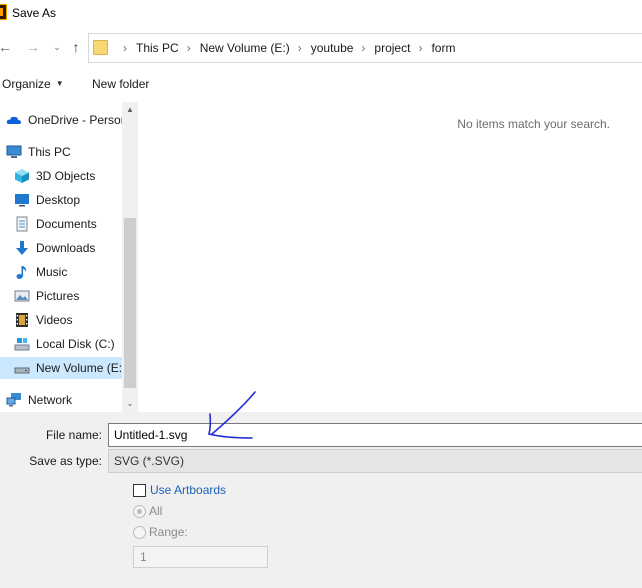 Image resolution: width=642 pixels, height=588 pixels. I want to click on sidebar-item-label: New Volume (E:), so click(79, 368).